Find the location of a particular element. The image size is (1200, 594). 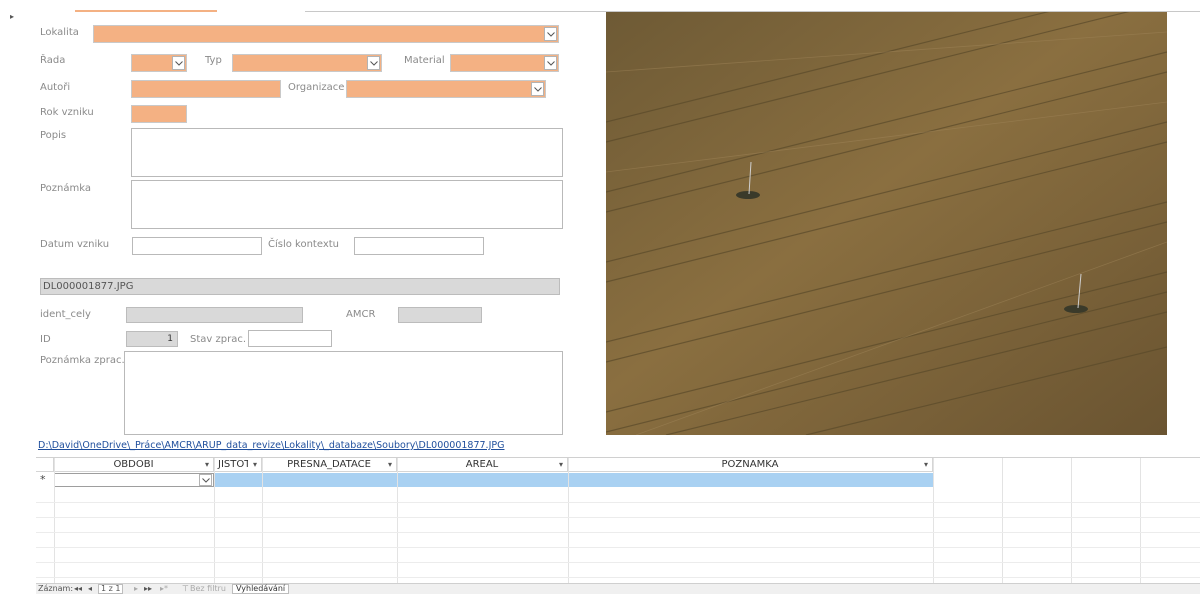

column-header-poznamka: POZNAMKA ▾ is located at coordinates (750, 465).